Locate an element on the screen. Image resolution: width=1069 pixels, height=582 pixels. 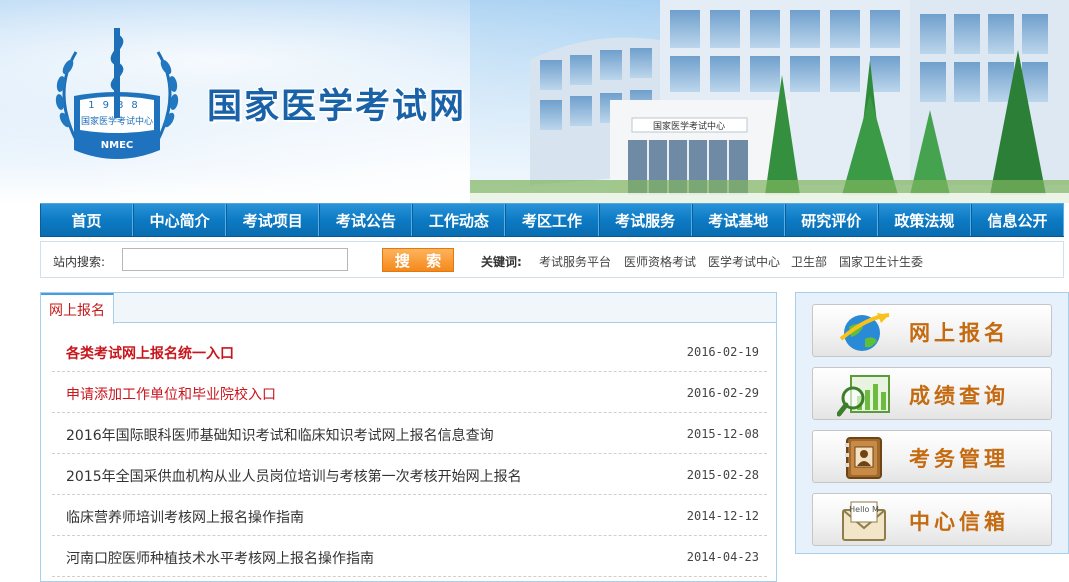
nav-exam-notices: 考试公告 is located at coordinates (366, 220).